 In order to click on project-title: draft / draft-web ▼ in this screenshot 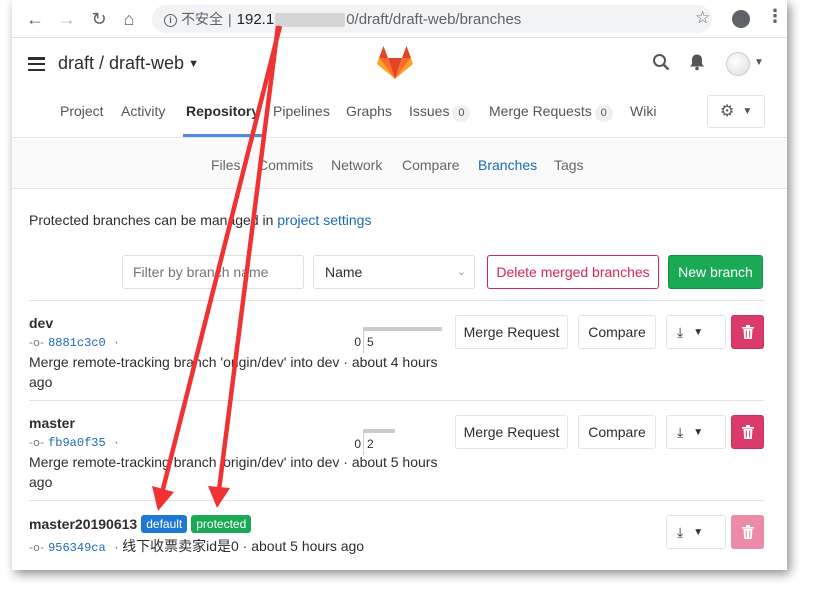, I will do `click(128, 63)`.